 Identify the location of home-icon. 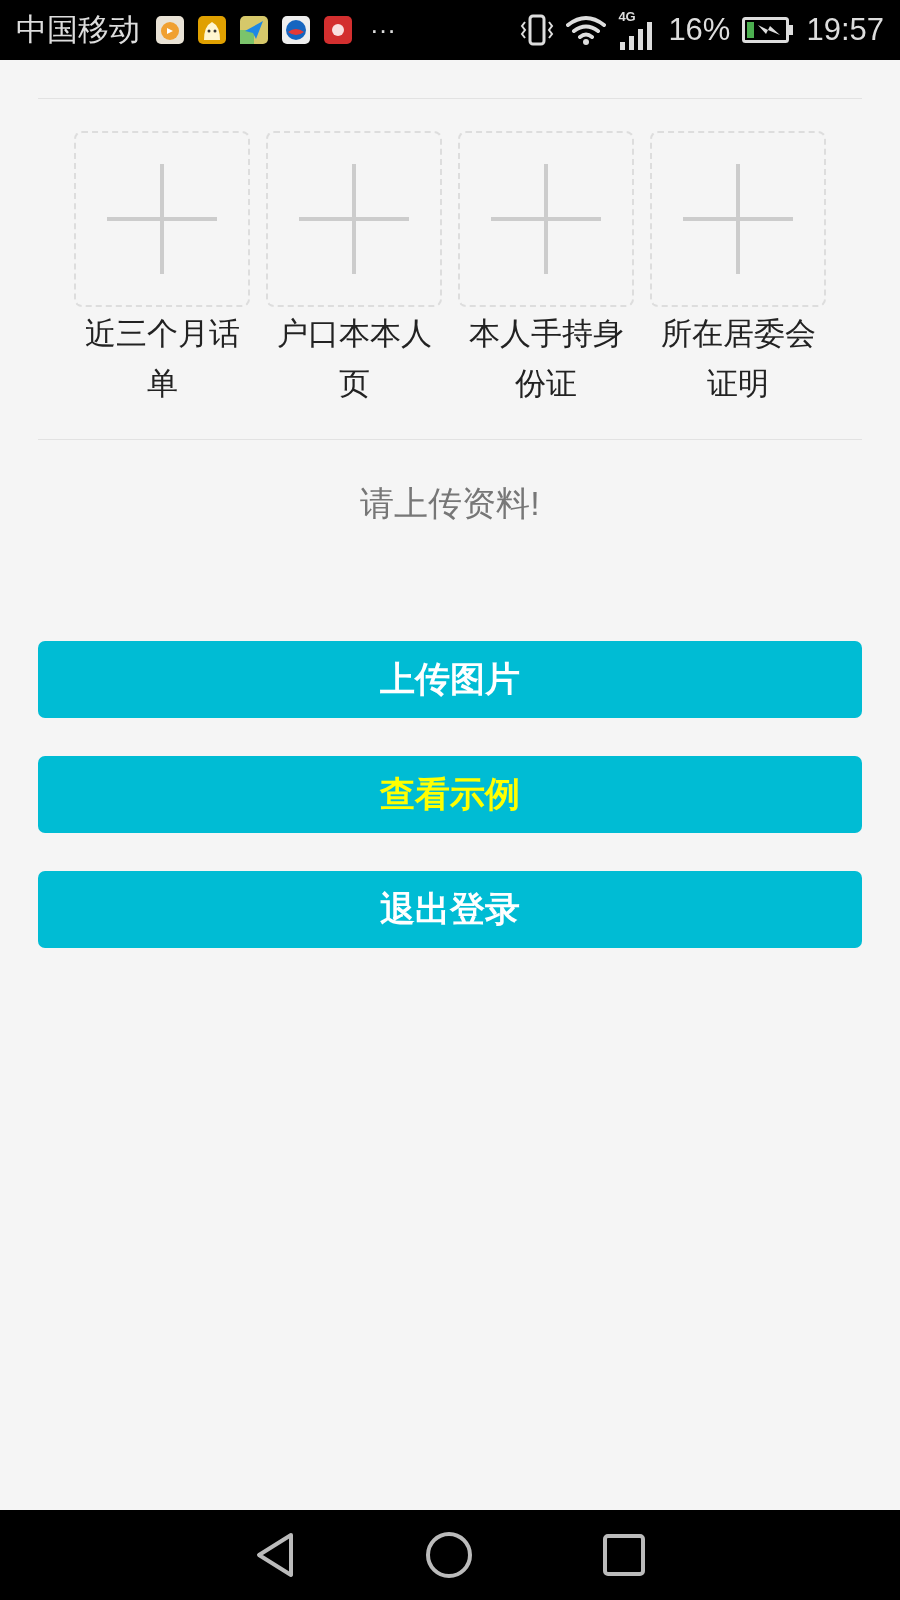
(449, 1555).